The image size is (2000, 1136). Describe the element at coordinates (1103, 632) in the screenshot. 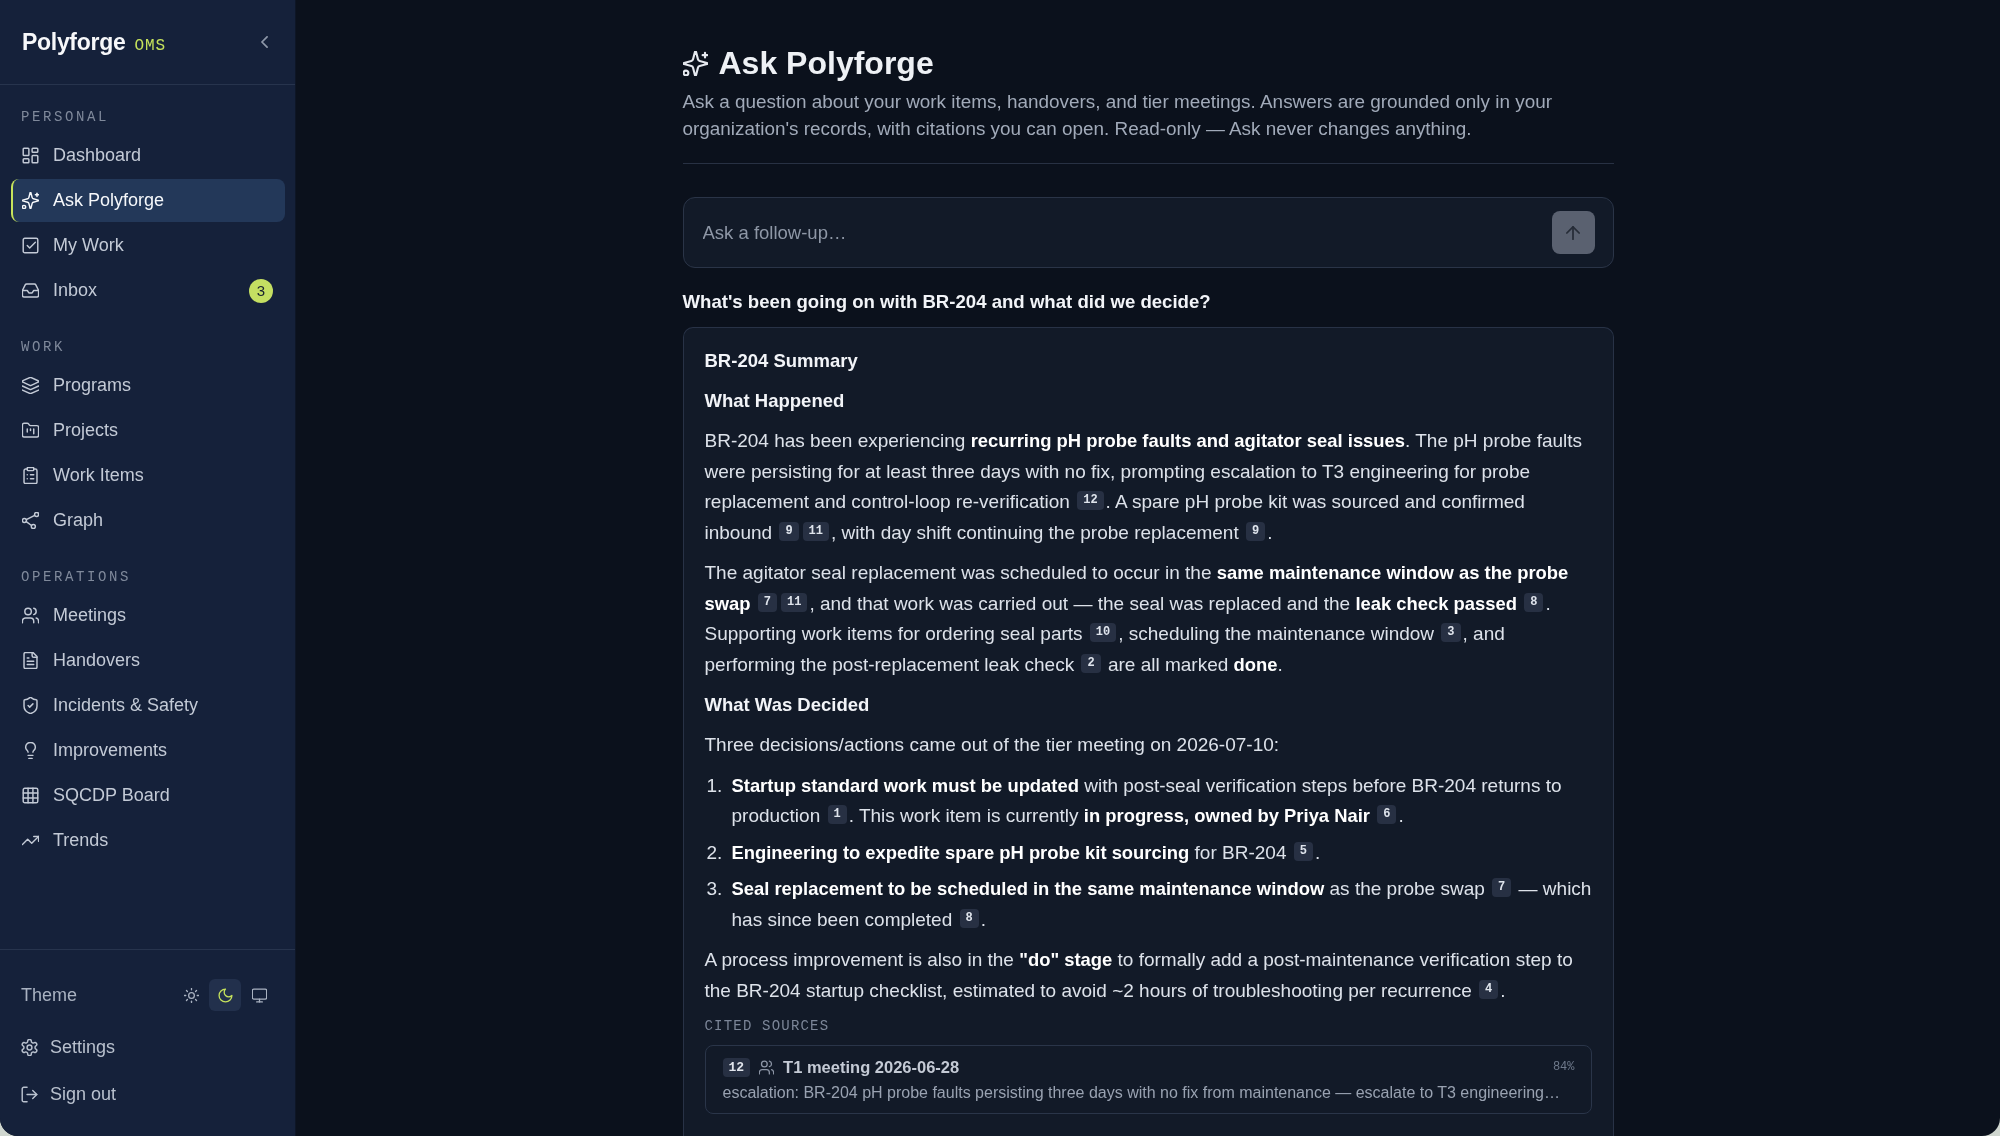

I see `citation-link: 10` at that location.